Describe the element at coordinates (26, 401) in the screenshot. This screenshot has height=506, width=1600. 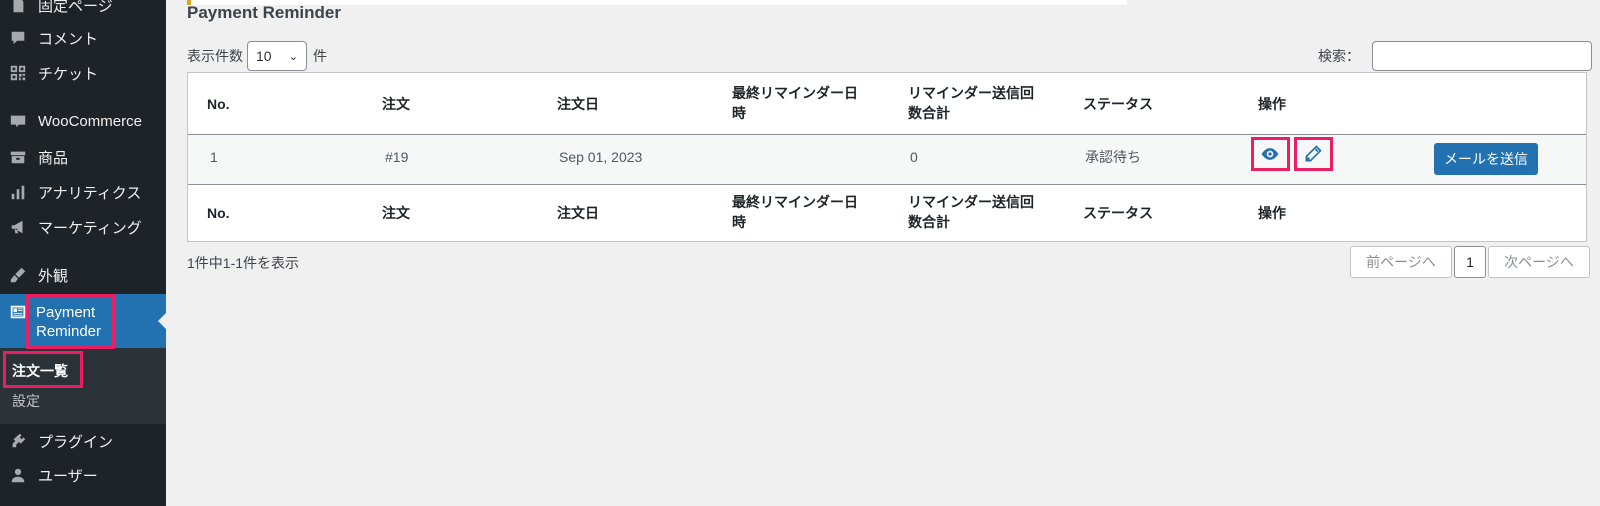
I see `submenu-item-settings: 設定` at that location.